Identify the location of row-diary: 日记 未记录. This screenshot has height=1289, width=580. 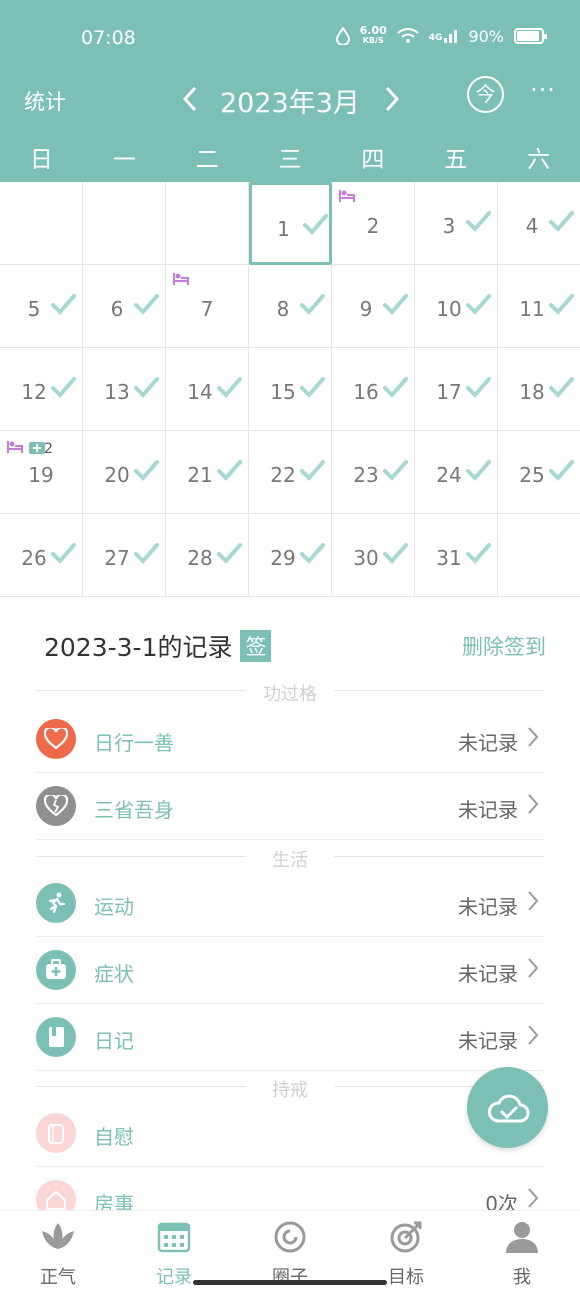
(290, 1037).